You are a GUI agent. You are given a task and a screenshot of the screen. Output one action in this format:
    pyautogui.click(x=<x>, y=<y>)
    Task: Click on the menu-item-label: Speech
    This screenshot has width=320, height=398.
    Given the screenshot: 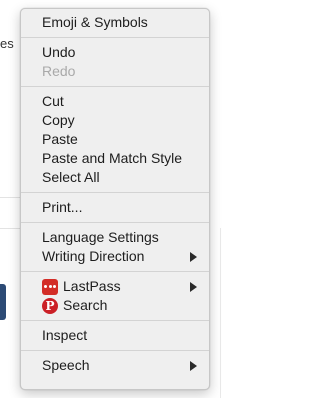 What is the action you would take?
    pyautogui.click(x=66, y=365)
    